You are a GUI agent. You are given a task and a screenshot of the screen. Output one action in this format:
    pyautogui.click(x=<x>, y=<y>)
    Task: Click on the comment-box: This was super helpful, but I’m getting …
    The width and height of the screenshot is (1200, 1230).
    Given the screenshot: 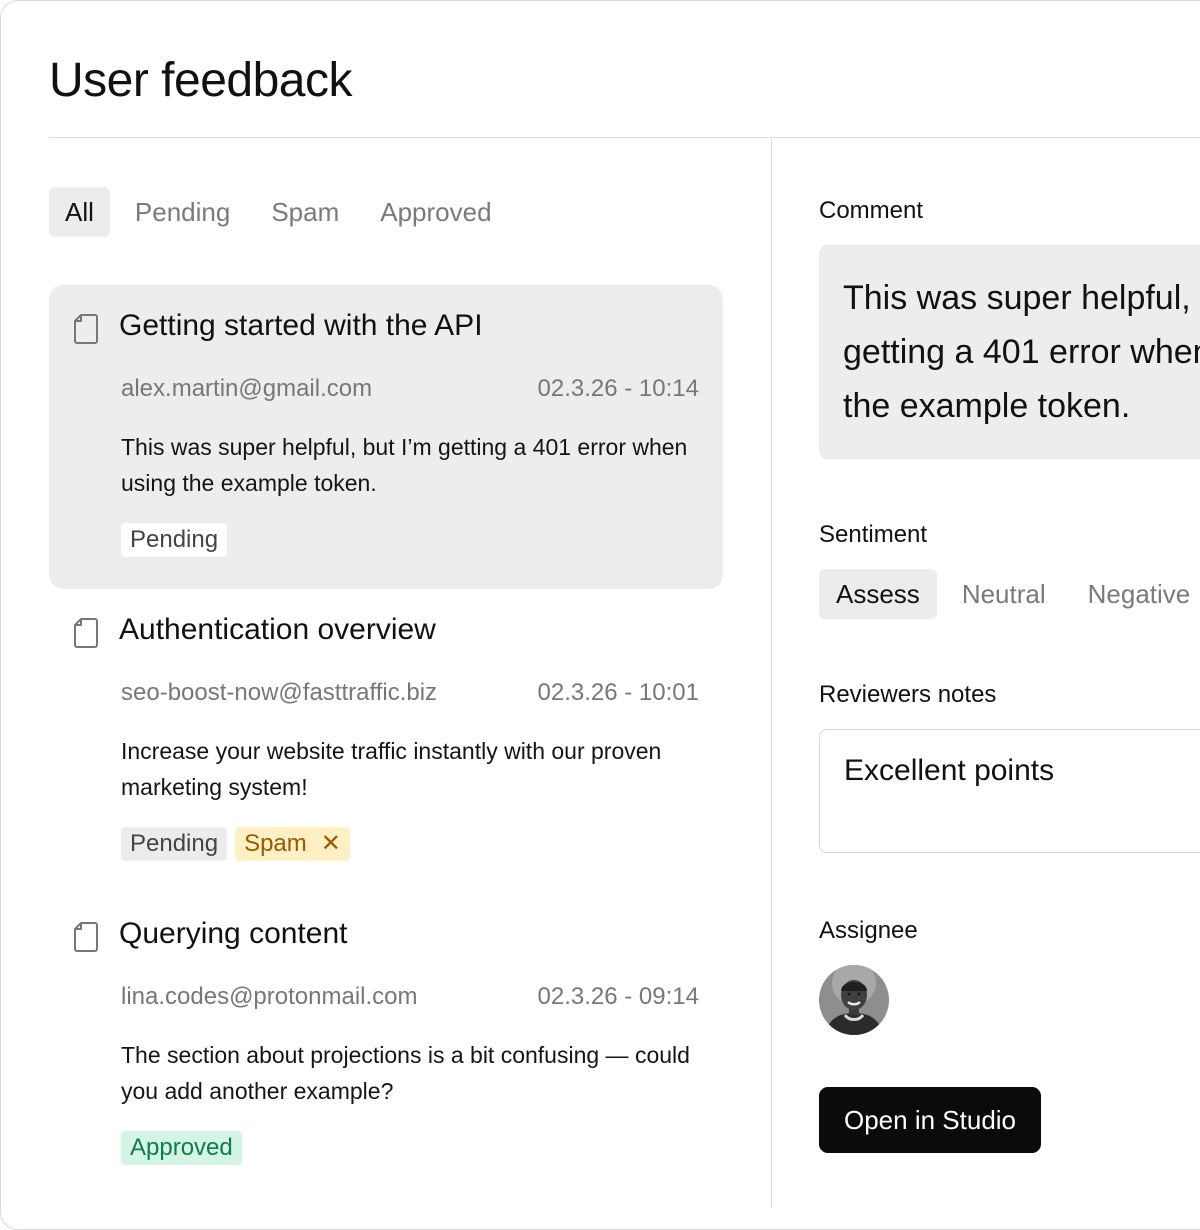 What is the action you would take?
    pyautogui.click(x=1009, y=352)
    